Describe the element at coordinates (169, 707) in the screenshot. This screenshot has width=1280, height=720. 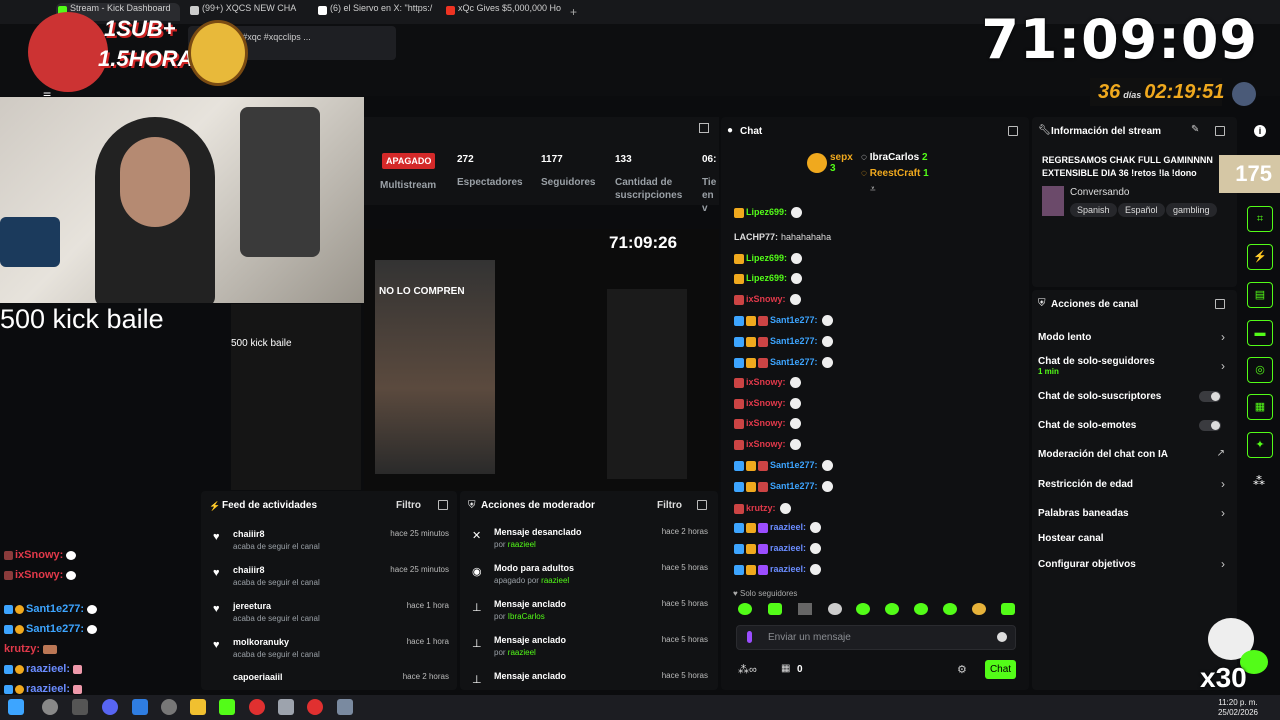
I see `steam-icon` at that location.